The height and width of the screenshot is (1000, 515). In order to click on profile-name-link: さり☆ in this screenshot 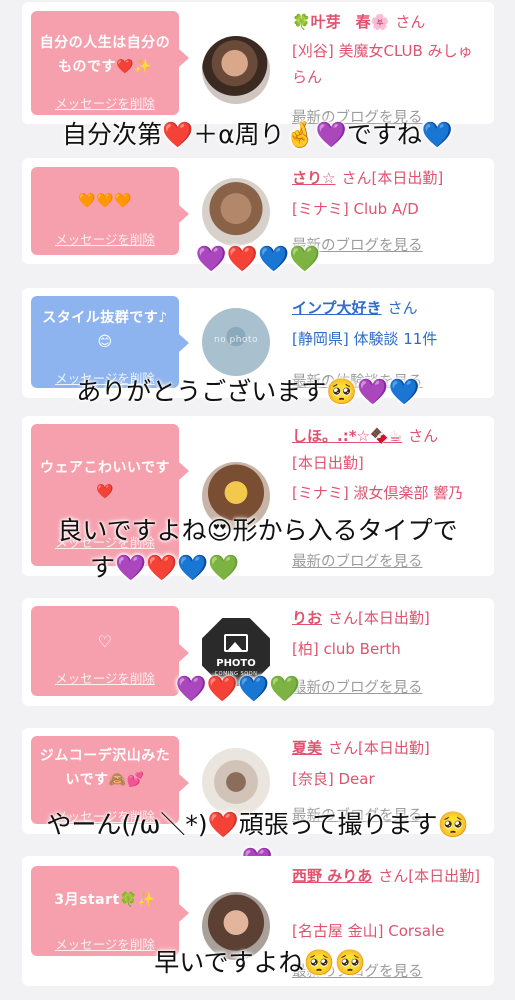, I will do `click(313, 178)`.